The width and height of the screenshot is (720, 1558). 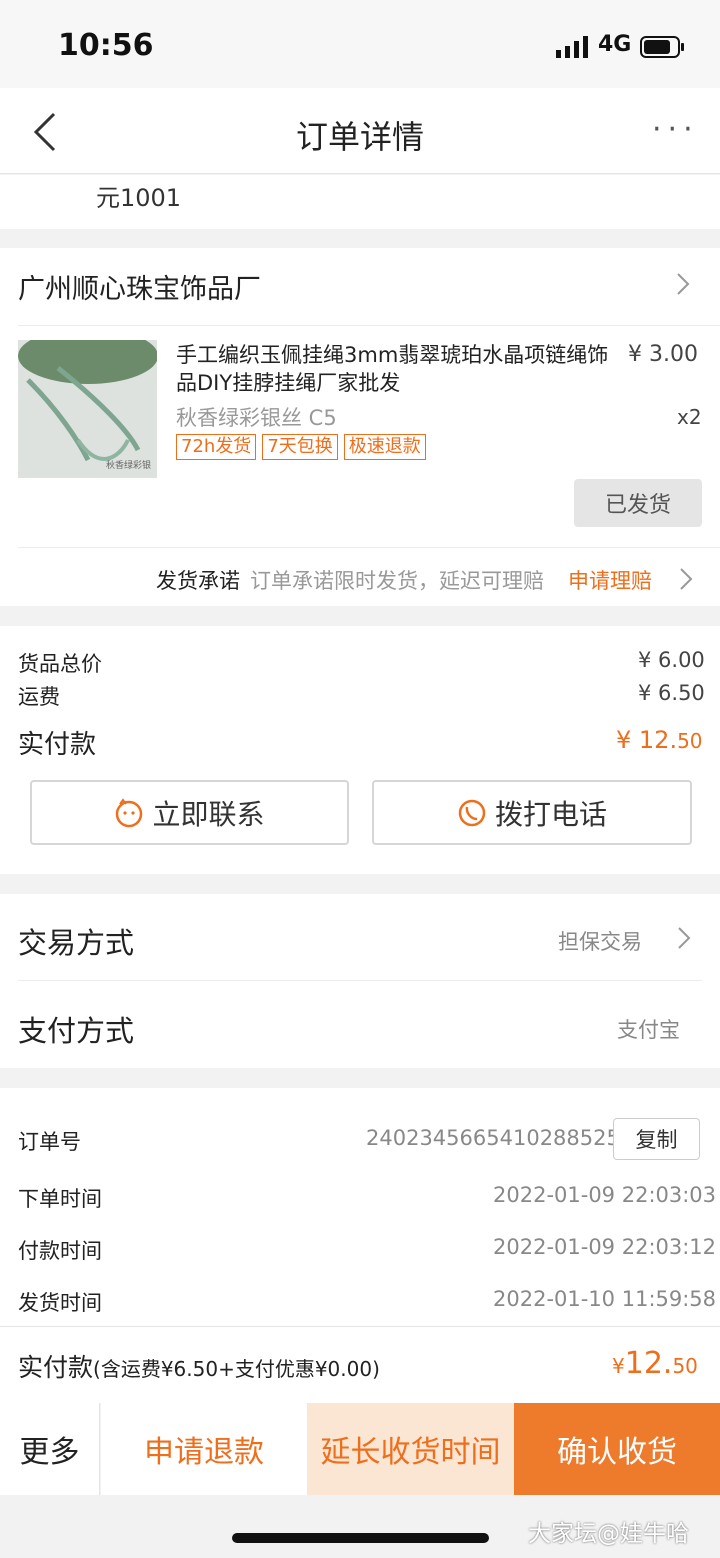 What do you see at coordinates (76, 1031) in the screenshot?
I see `payment-method-label: 支付方式` at bounding box center [76, 1031].